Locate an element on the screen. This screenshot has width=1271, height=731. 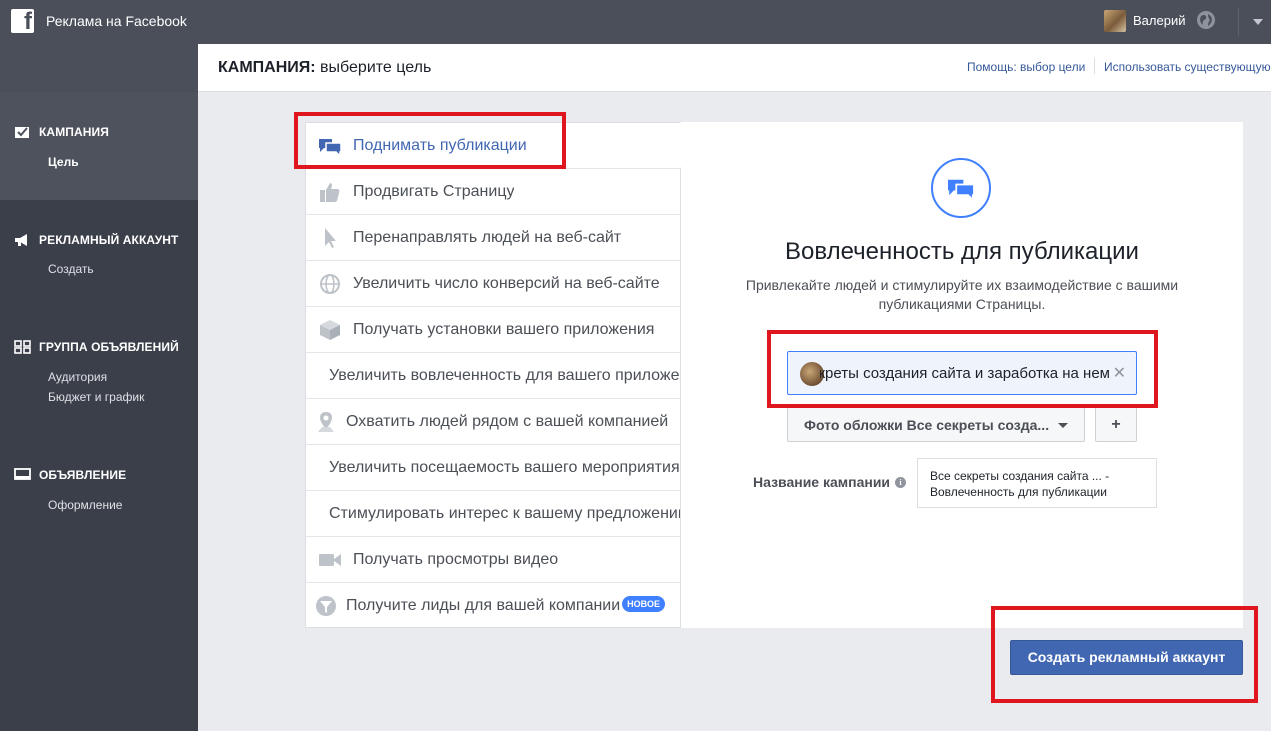
map-pin-icon is located at coordinates (326, 421).